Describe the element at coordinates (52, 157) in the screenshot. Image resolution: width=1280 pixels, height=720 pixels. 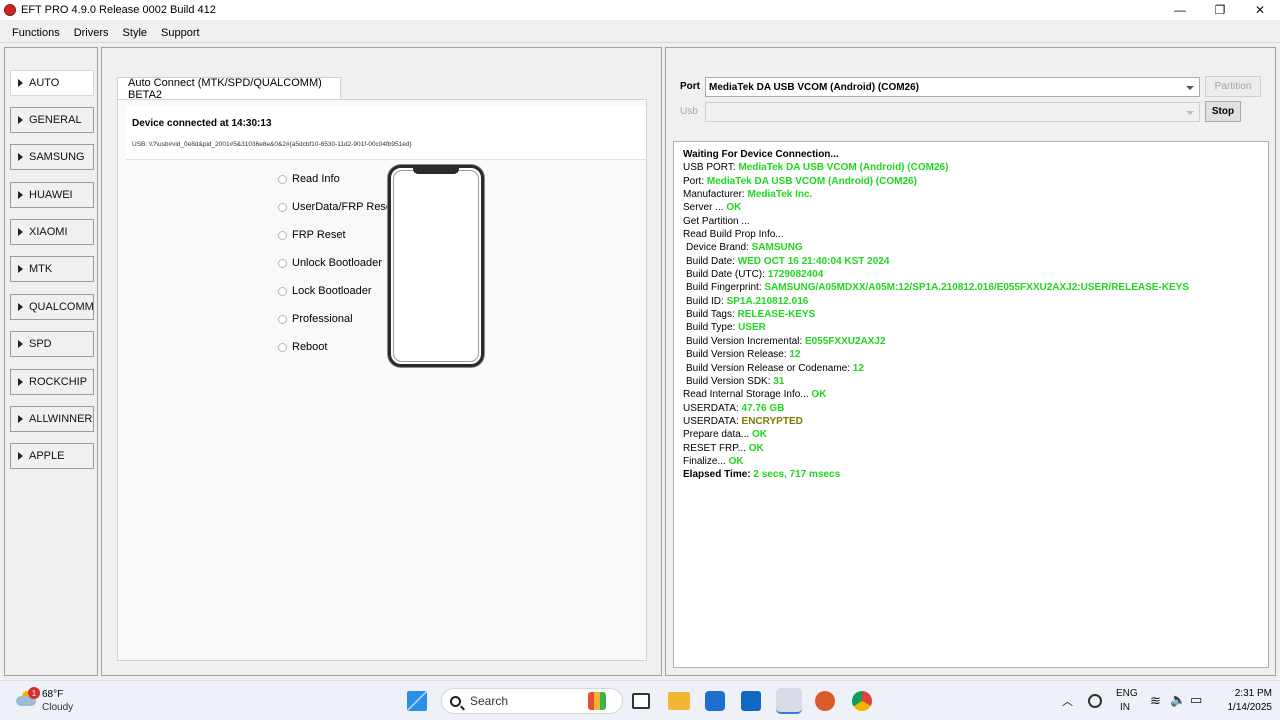
I see `sidebar-item-samsung: SAMSUNG` at that location.